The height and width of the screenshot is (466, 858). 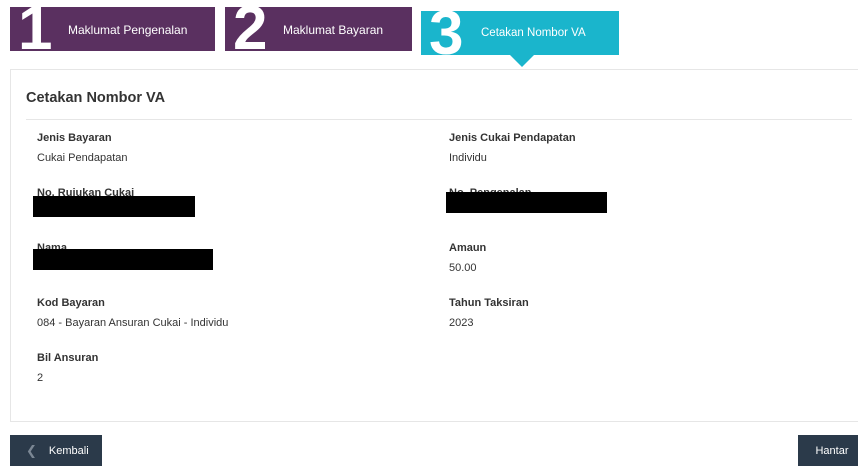 I want to click on field-label: Jenis Bayaran, so click(x=74, y=138).